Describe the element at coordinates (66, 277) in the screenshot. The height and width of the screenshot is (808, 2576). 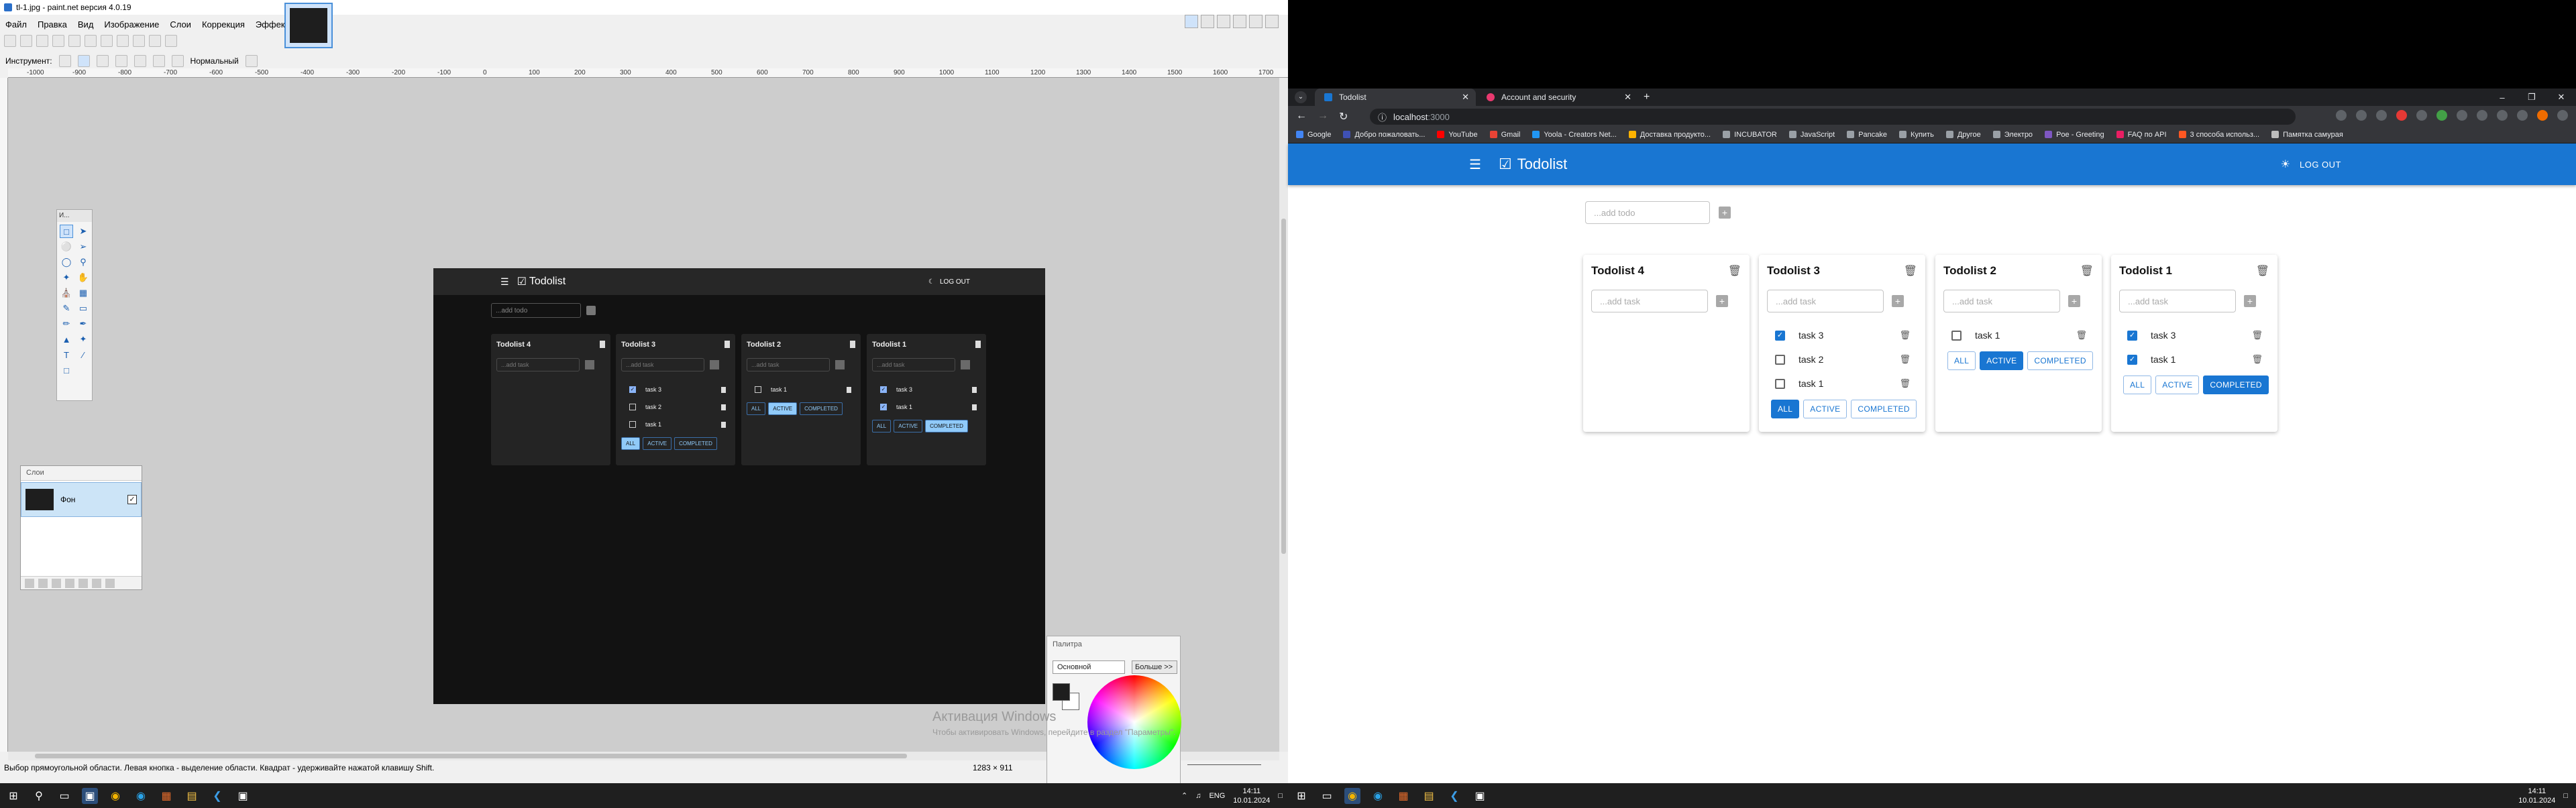
I see `magic-wand-icon: ✦` at that location.